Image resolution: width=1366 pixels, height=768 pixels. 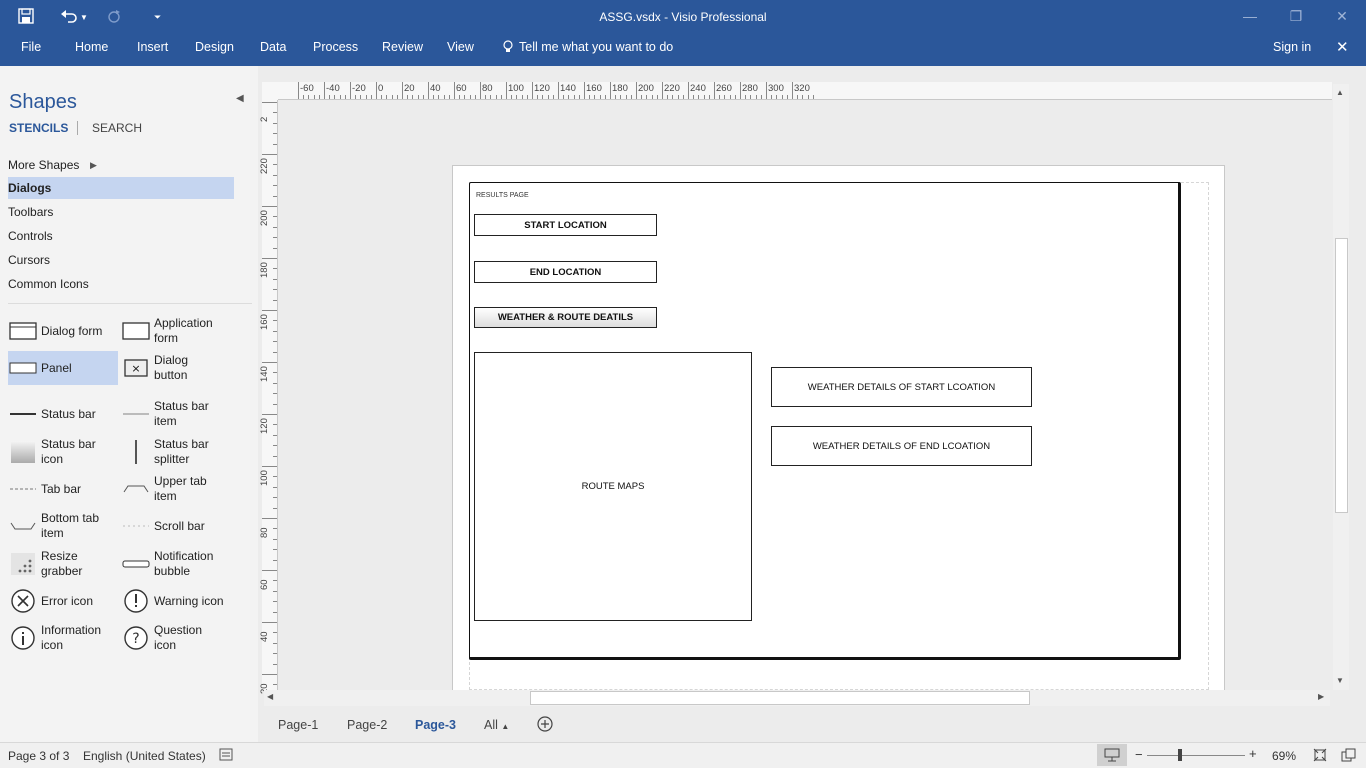 What do you see at coordinates (121, 212) in the screenshot?
I see `stencil-toolbars: Toolbars` at bounding box center [121, 212].